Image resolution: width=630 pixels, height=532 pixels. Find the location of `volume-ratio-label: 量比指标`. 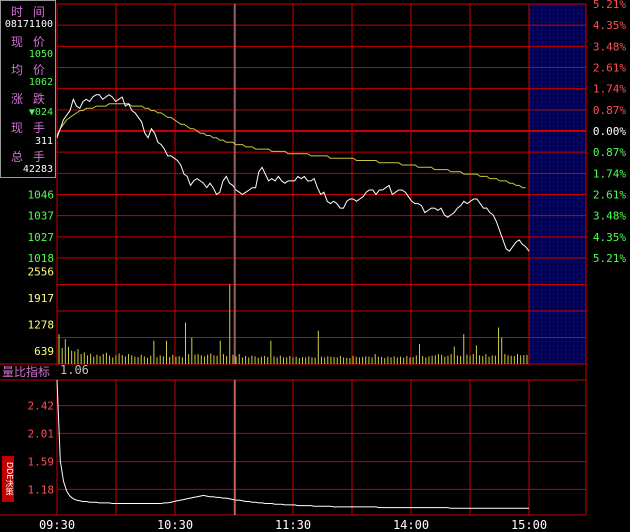

volume-ratio-label: 量比指标 is located at coordinates (26, 372).